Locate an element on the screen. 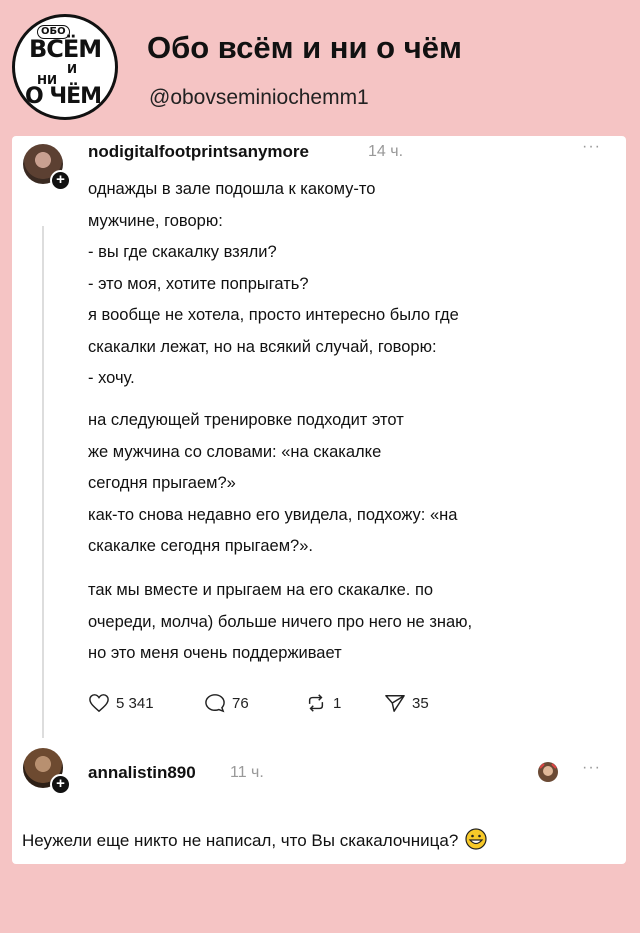  post-more-icon: ··· is located at coordinates (591, 147).